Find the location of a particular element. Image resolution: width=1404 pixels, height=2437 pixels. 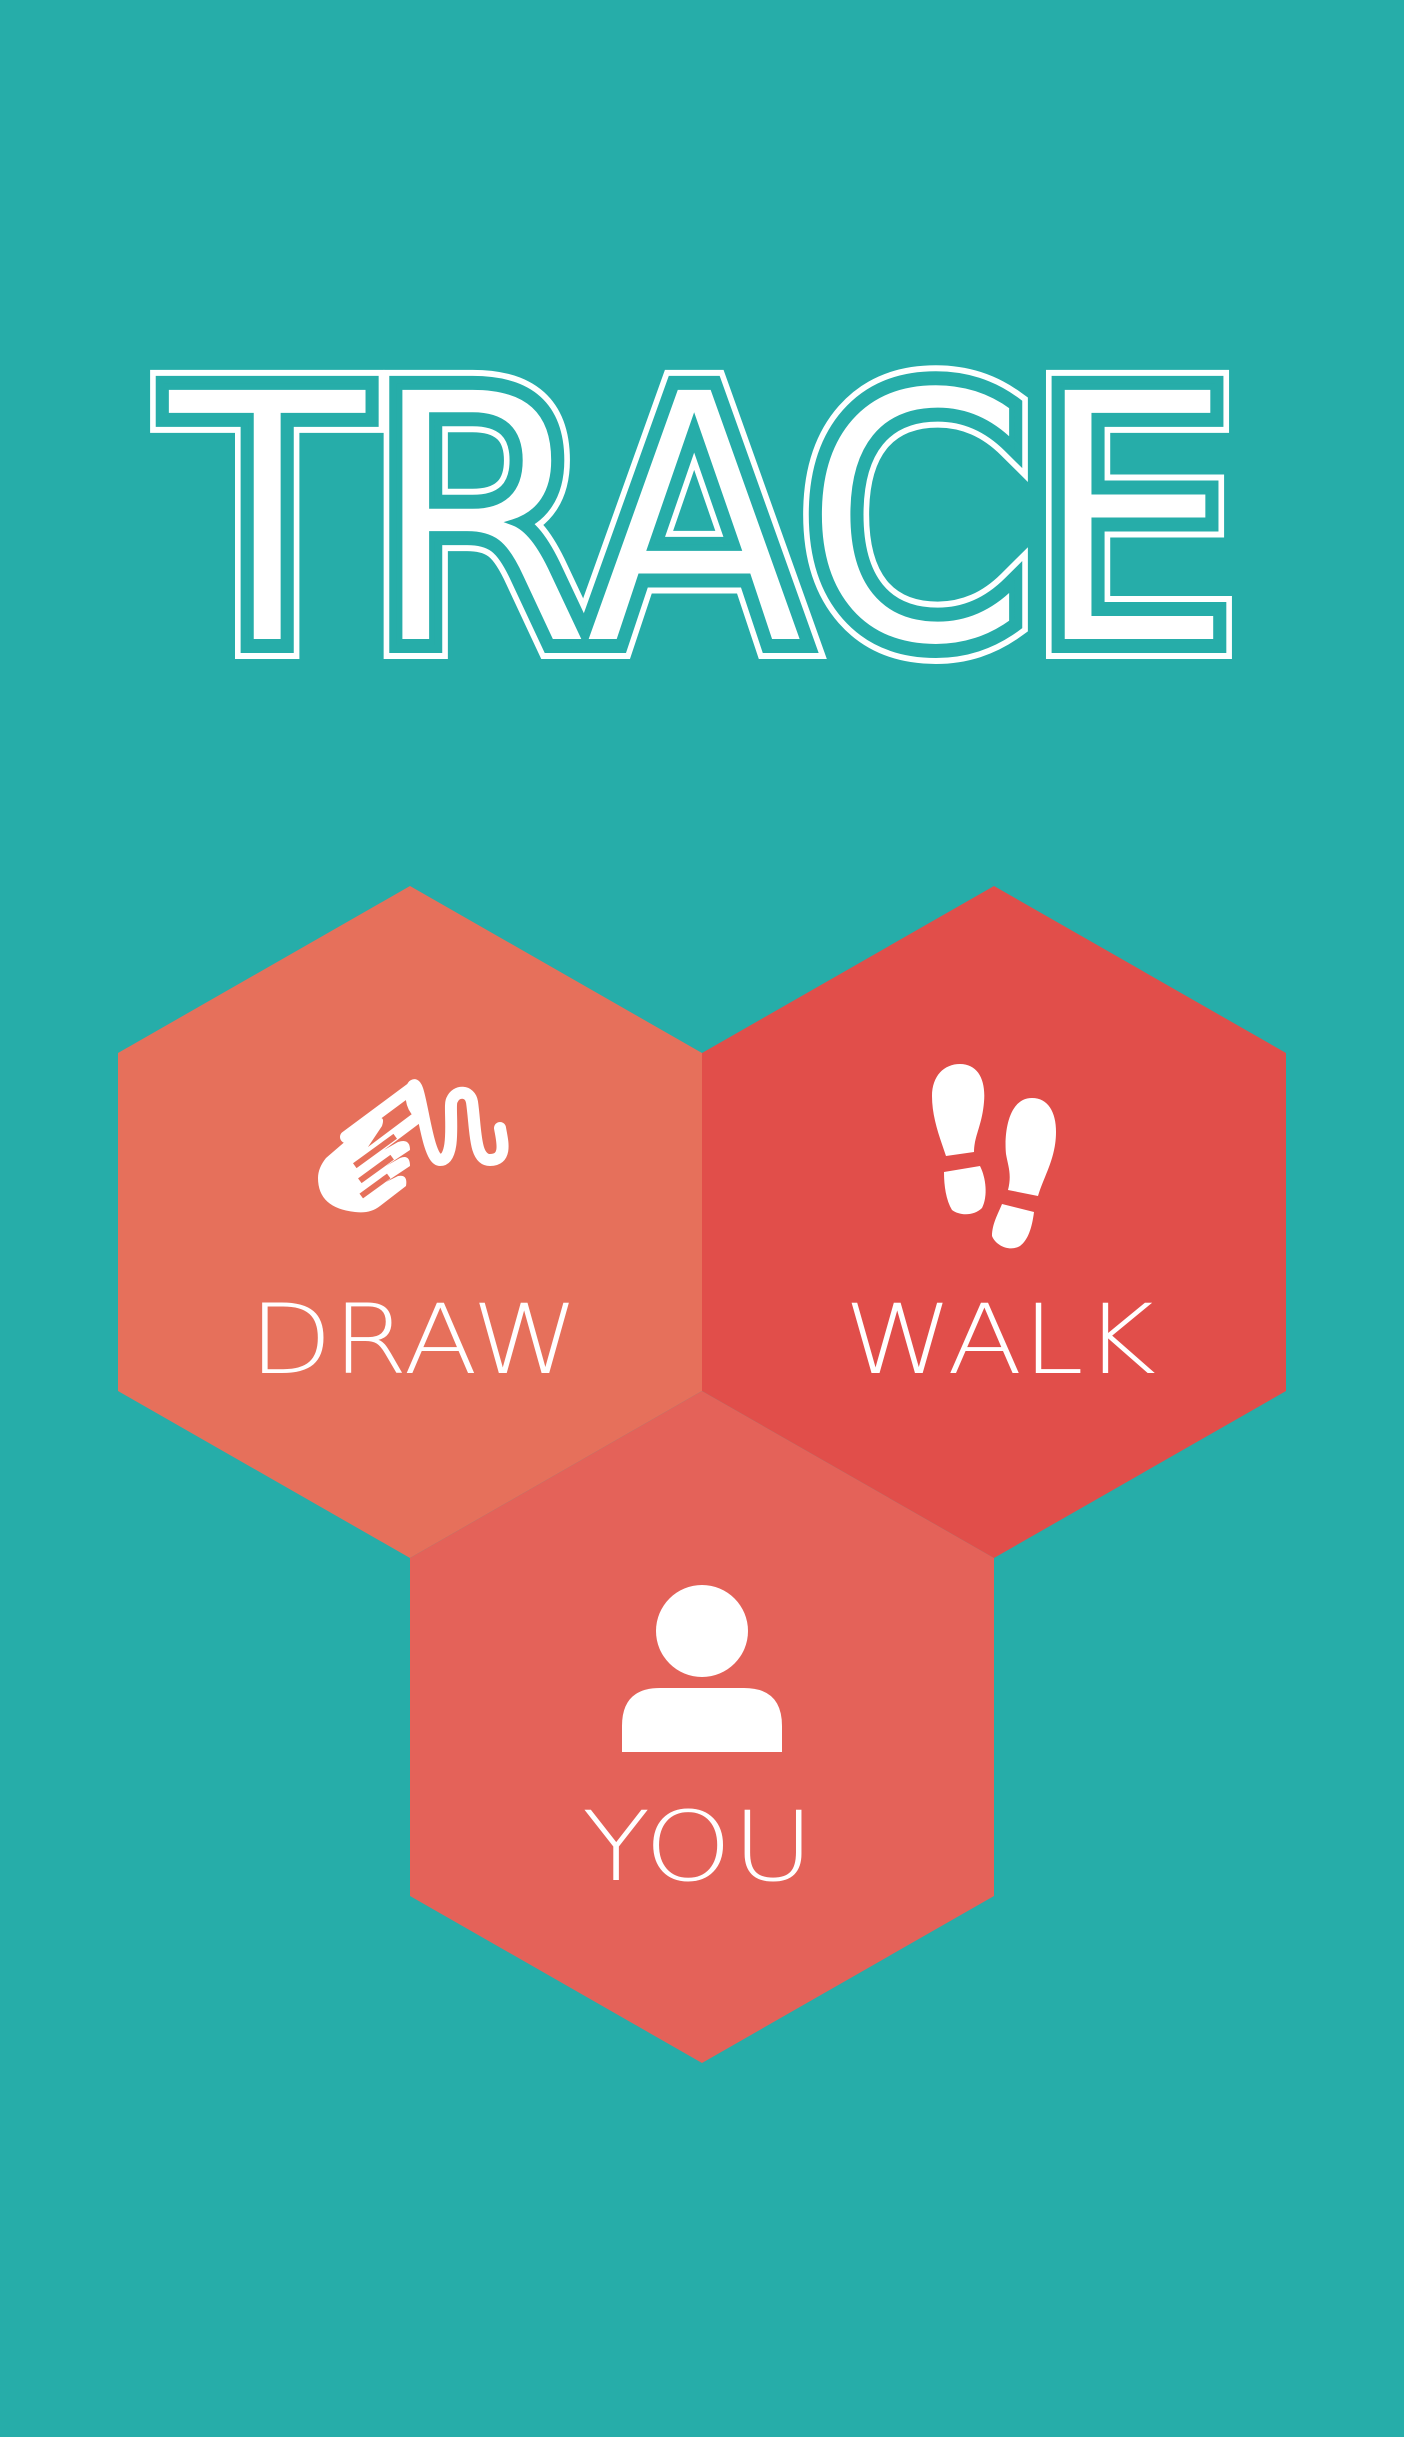

walk-label: WALK is located at coordinates (1000, 1340).